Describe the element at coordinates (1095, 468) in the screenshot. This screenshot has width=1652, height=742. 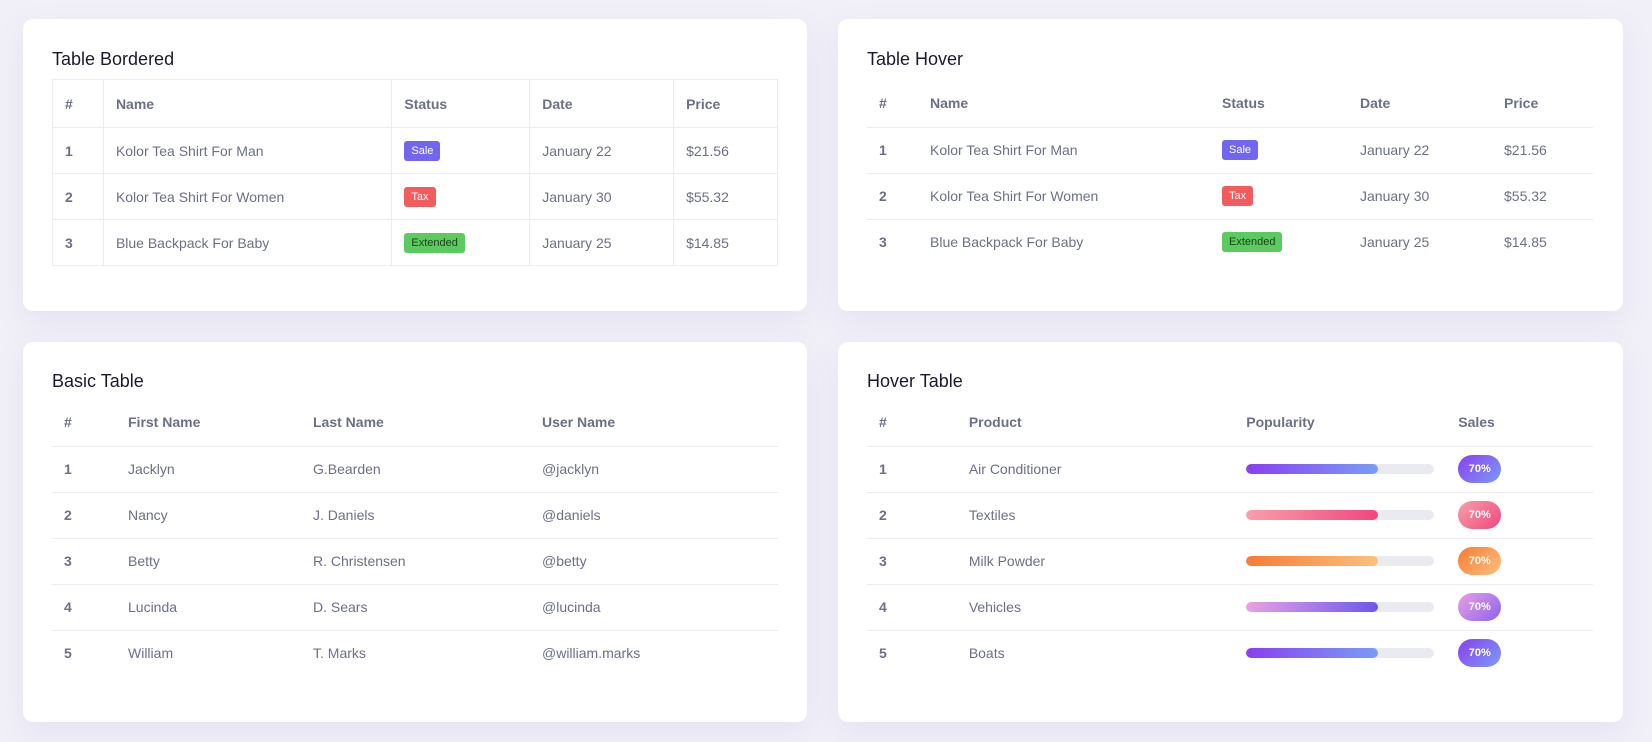
I see `product-name: Air Conditioner` at that location.